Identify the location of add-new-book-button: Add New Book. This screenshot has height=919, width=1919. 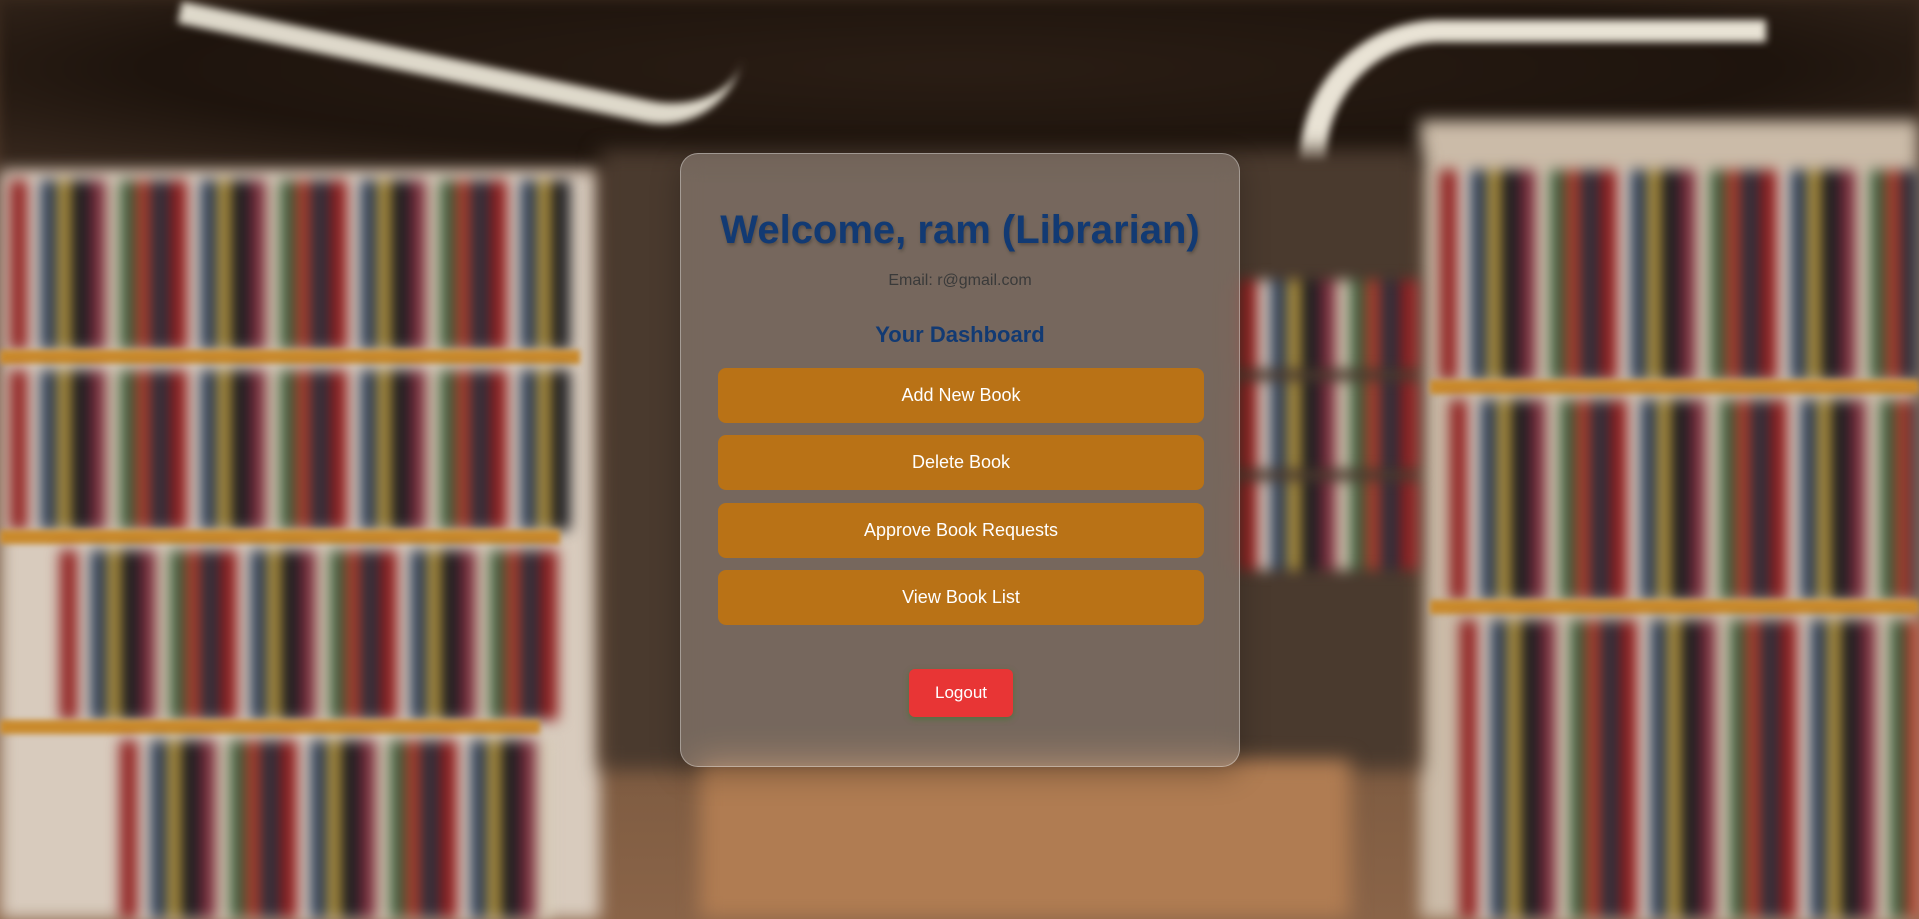
(961, 395).